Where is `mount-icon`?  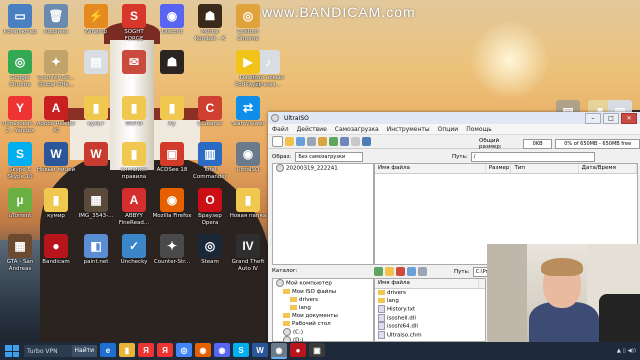
mount-icon is located at coordinates (344, 141).